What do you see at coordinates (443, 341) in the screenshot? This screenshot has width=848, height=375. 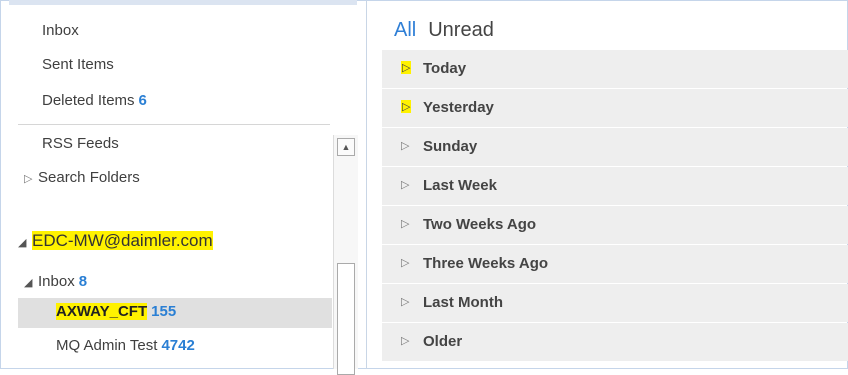 I see `group-label: Older` at bounding box center [443, 341].